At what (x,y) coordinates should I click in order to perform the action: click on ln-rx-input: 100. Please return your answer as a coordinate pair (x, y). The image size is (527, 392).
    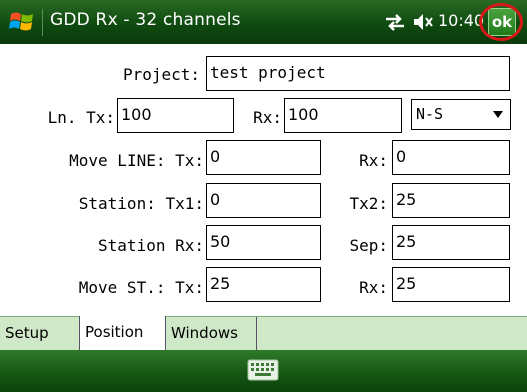
    Looking at the image, I should click on (343, 115).